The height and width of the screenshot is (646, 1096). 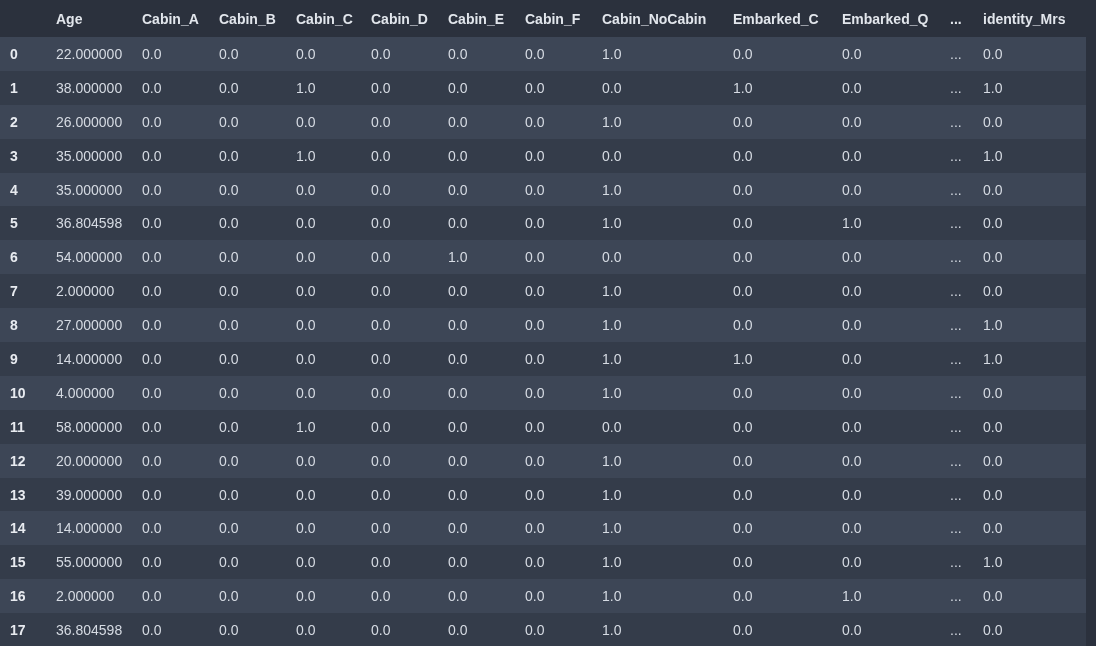 What do you see at coordinates (23, 629) in the screenshot?
I see `row-index: 17` at bounding box center [23, 629].